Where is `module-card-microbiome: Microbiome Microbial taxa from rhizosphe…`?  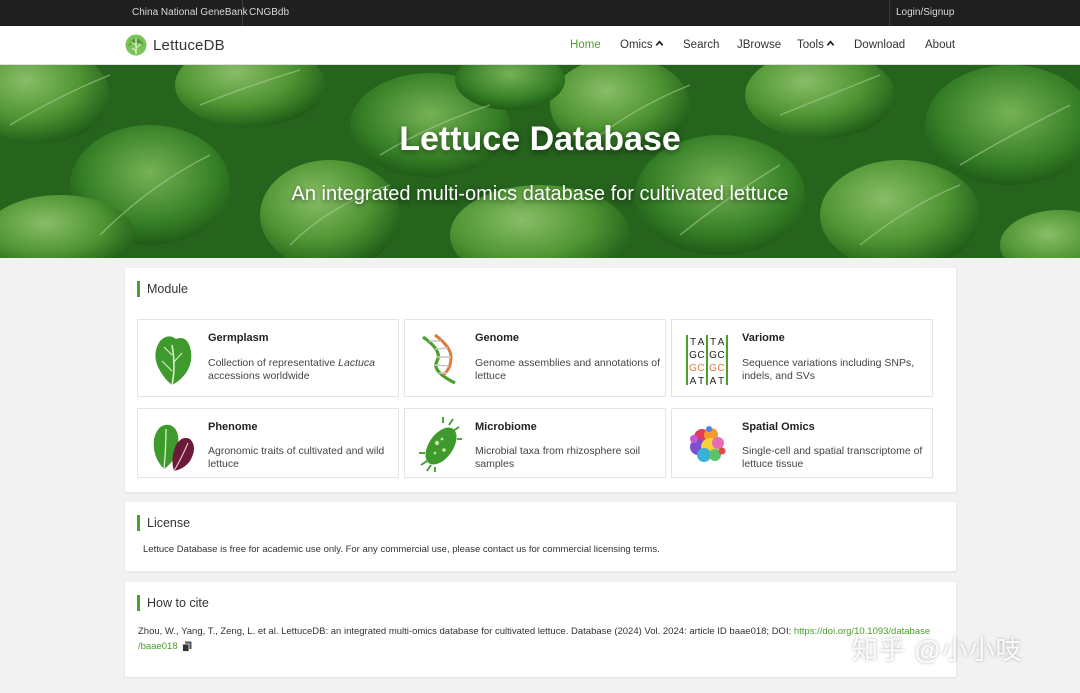
module-card-microbiome: Microbiome Microbial taxa from rhizosphe… is located at coordinates (535, 443).